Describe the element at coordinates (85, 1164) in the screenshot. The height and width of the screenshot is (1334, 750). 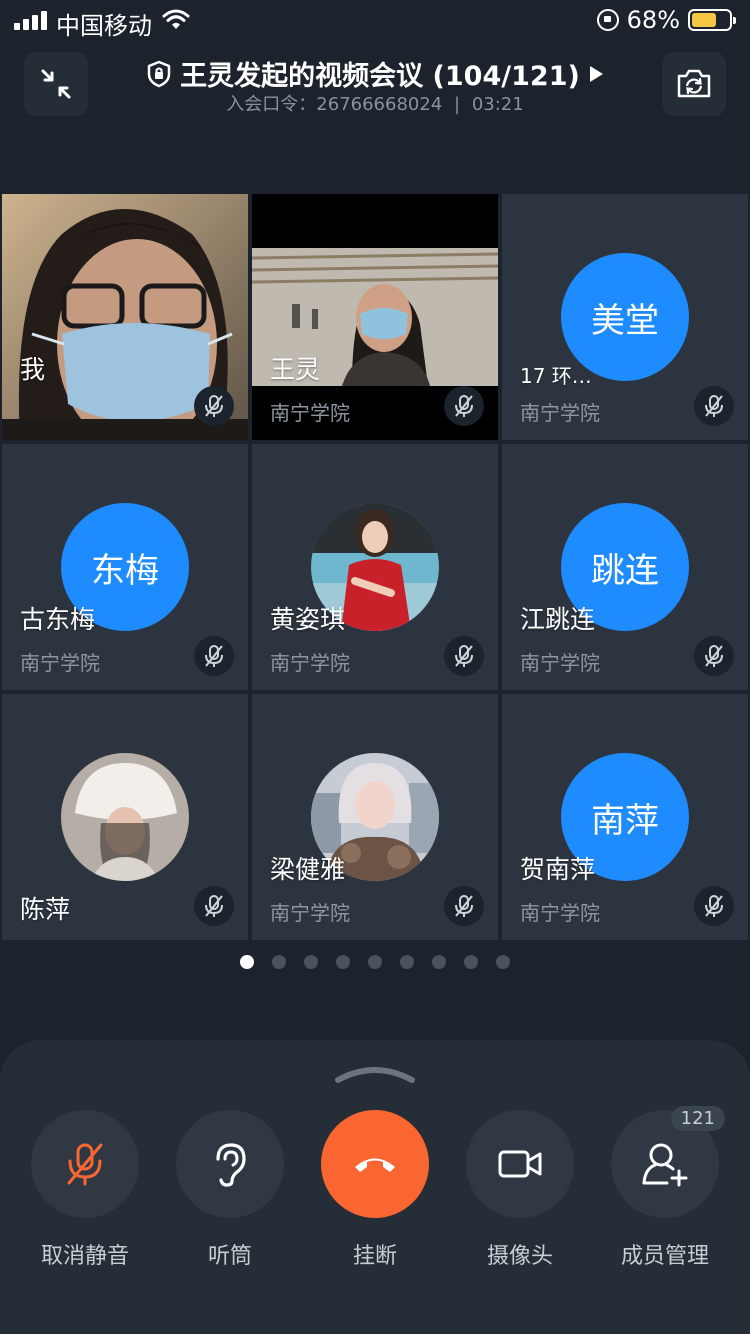
I see `mic-muted-icon` at that location.